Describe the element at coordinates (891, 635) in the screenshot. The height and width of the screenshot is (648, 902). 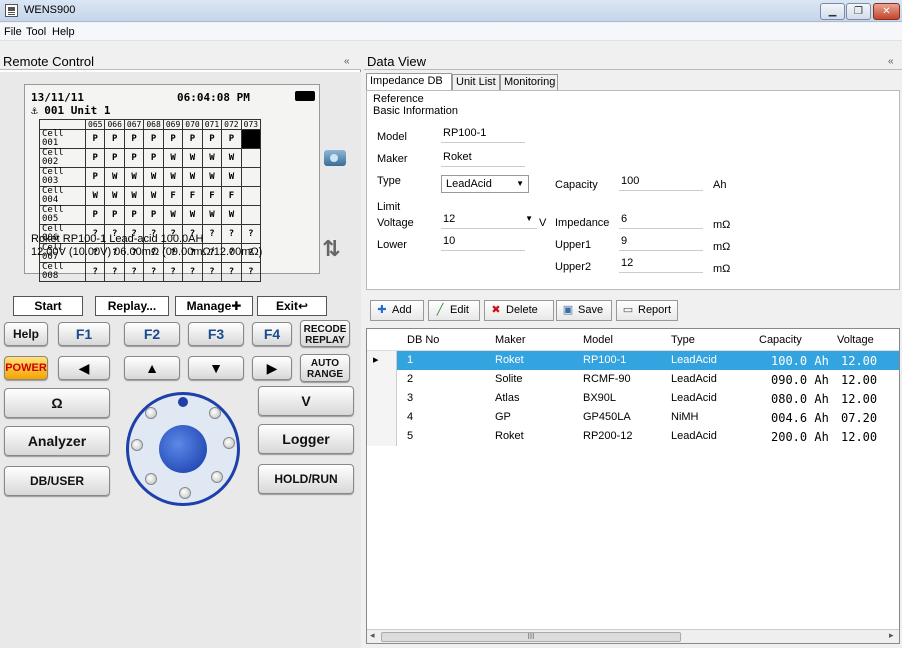
I see `scroll-right-icon: ▸` at that location.